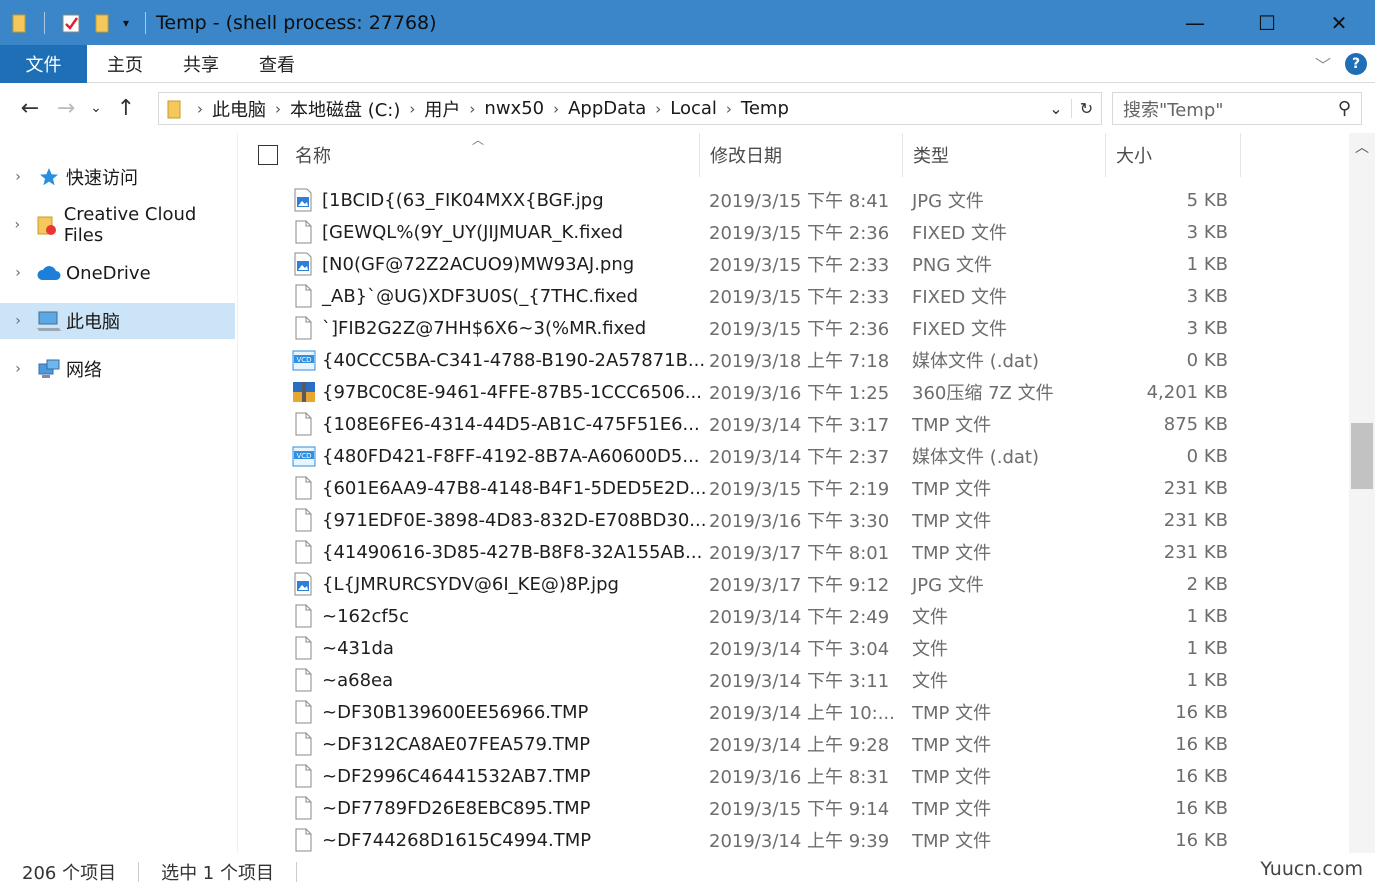 The height and width of the screenshot is (890, 1375). Describe the element at coordinates (799, 585) in the screenshot. I see `file-date: 2019/3/17 下午 9:12` at that location.